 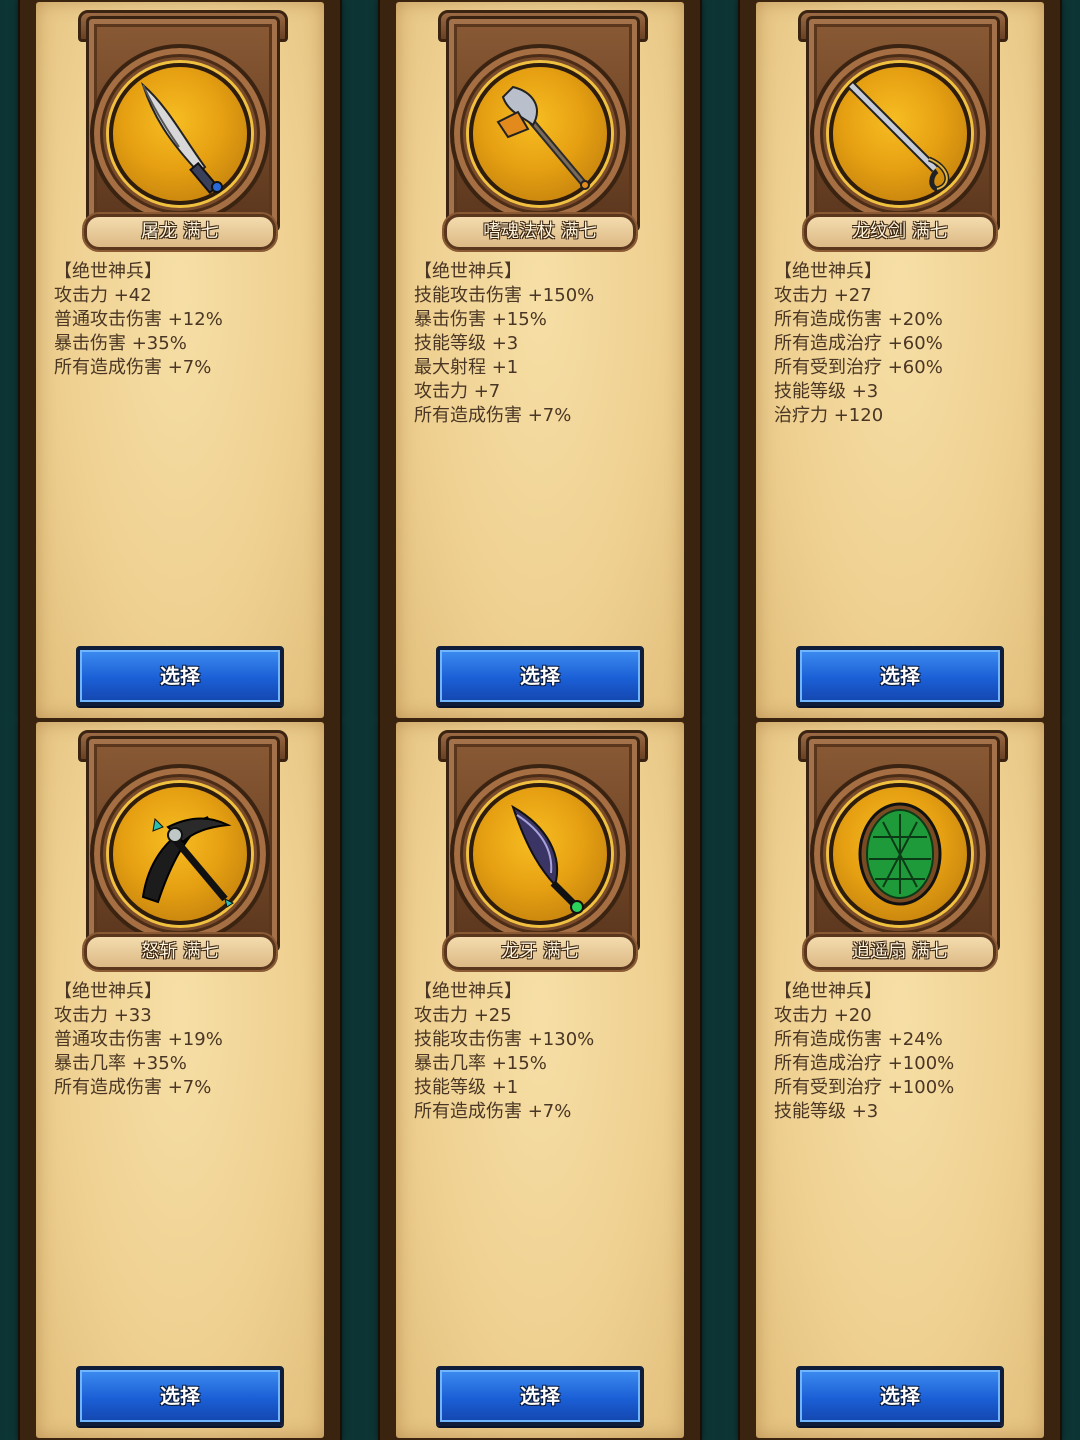 I want to click on weapon-name: 龙牙 满七, so click(x=540, y=952).